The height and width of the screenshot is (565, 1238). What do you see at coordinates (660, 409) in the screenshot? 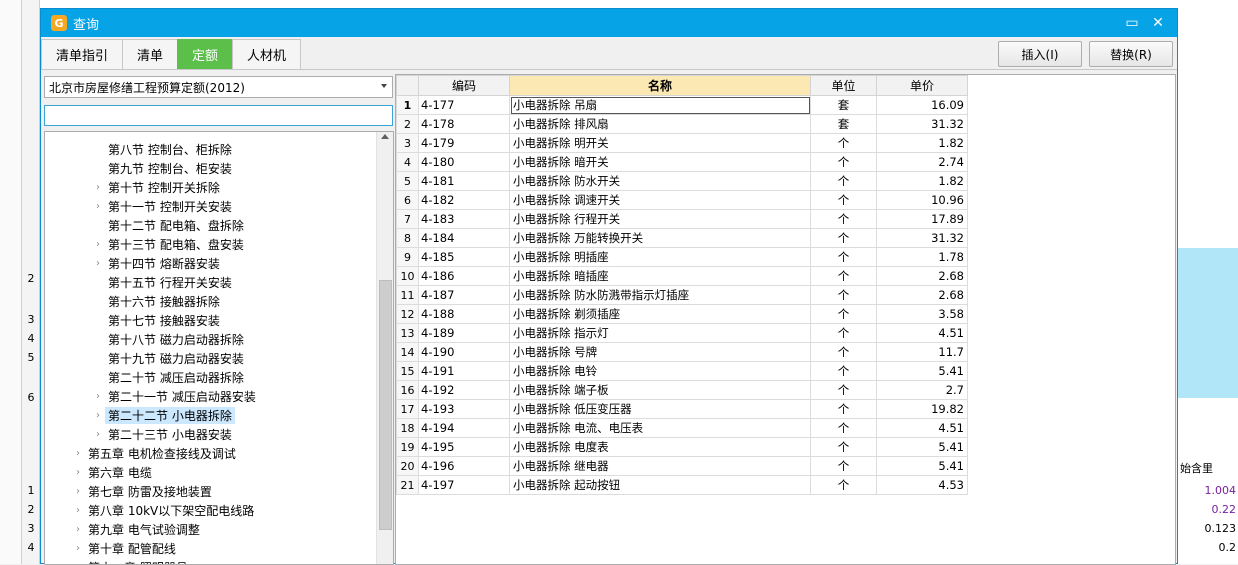
I see `name-cell: 小电器拆除 低压变压器` at bounding box center [660, 409].